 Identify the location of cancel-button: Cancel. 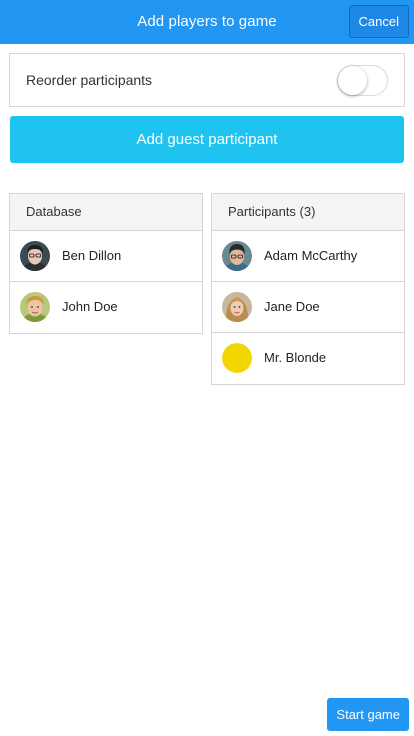
(378, 21).